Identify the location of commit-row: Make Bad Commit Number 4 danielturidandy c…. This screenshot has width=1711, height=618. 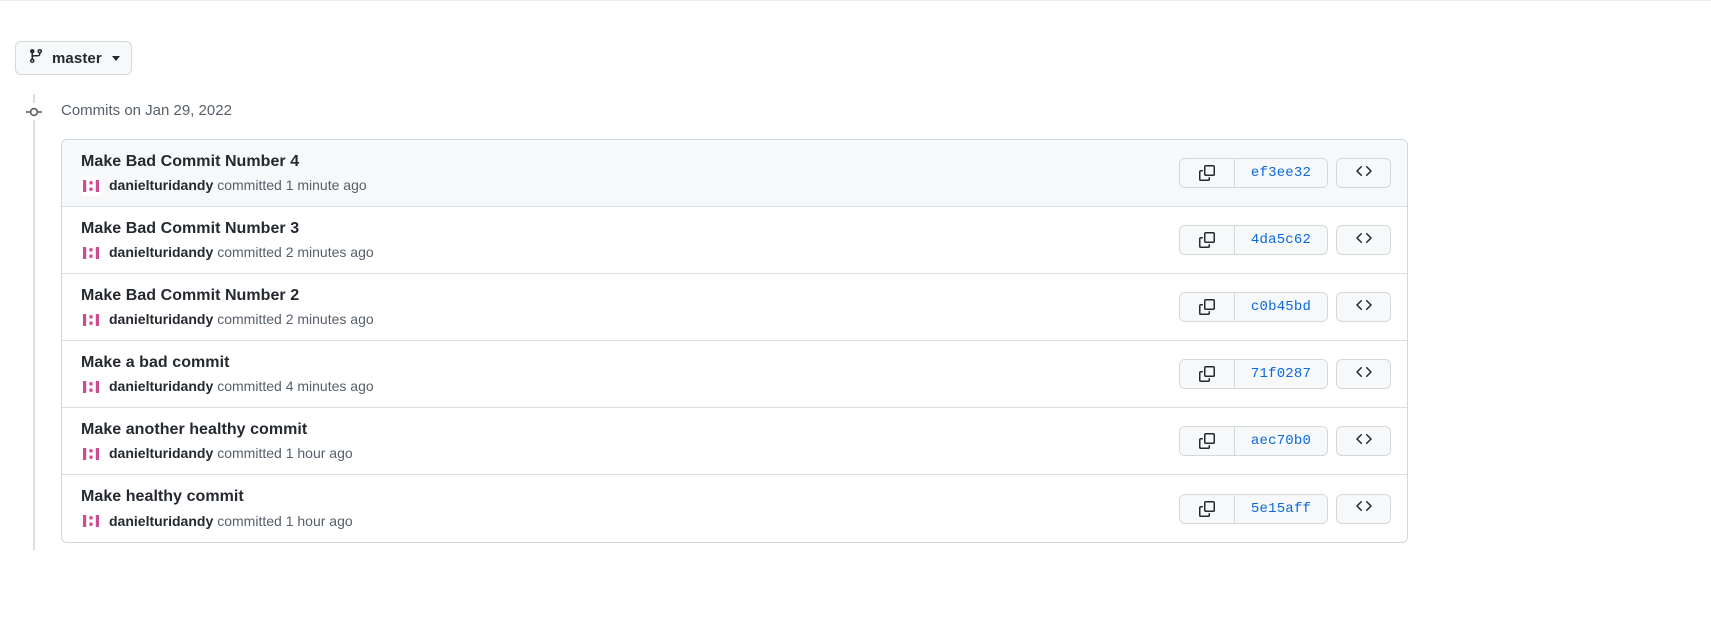
(734, 173).